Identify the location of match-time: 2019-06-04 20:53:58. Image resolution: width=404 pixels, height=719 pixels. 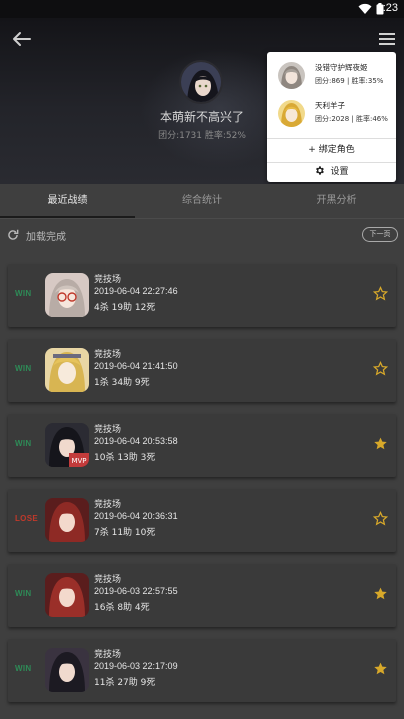
(136, 441).